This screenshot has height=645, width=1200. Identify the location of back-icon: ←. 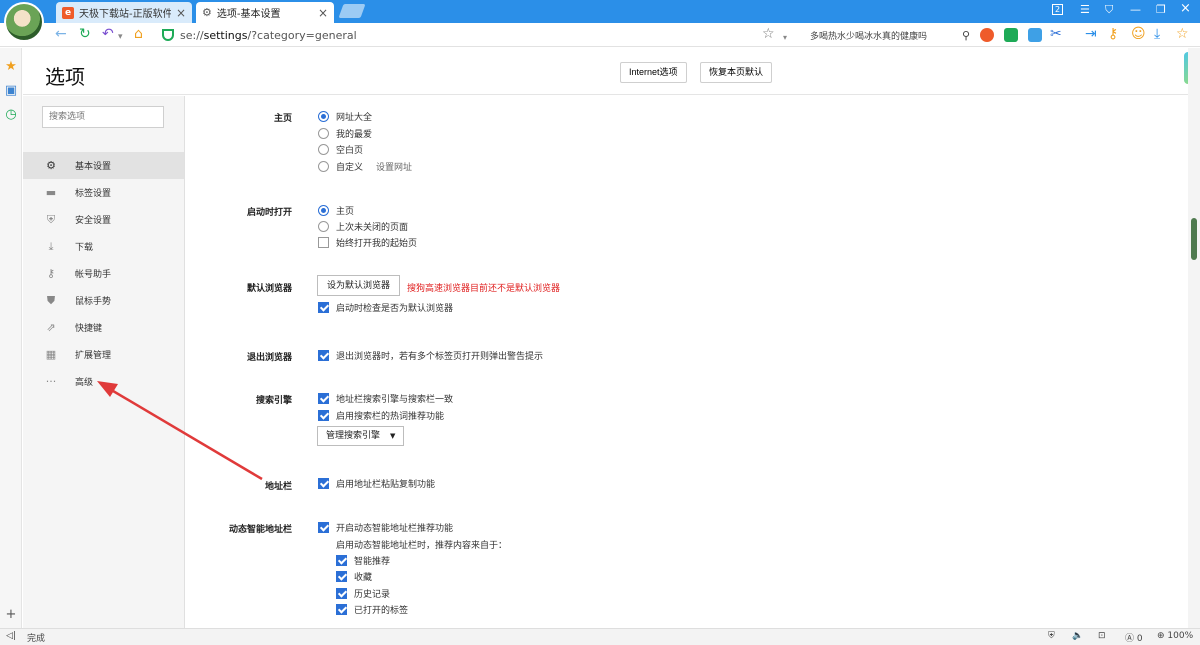
(61, 34).